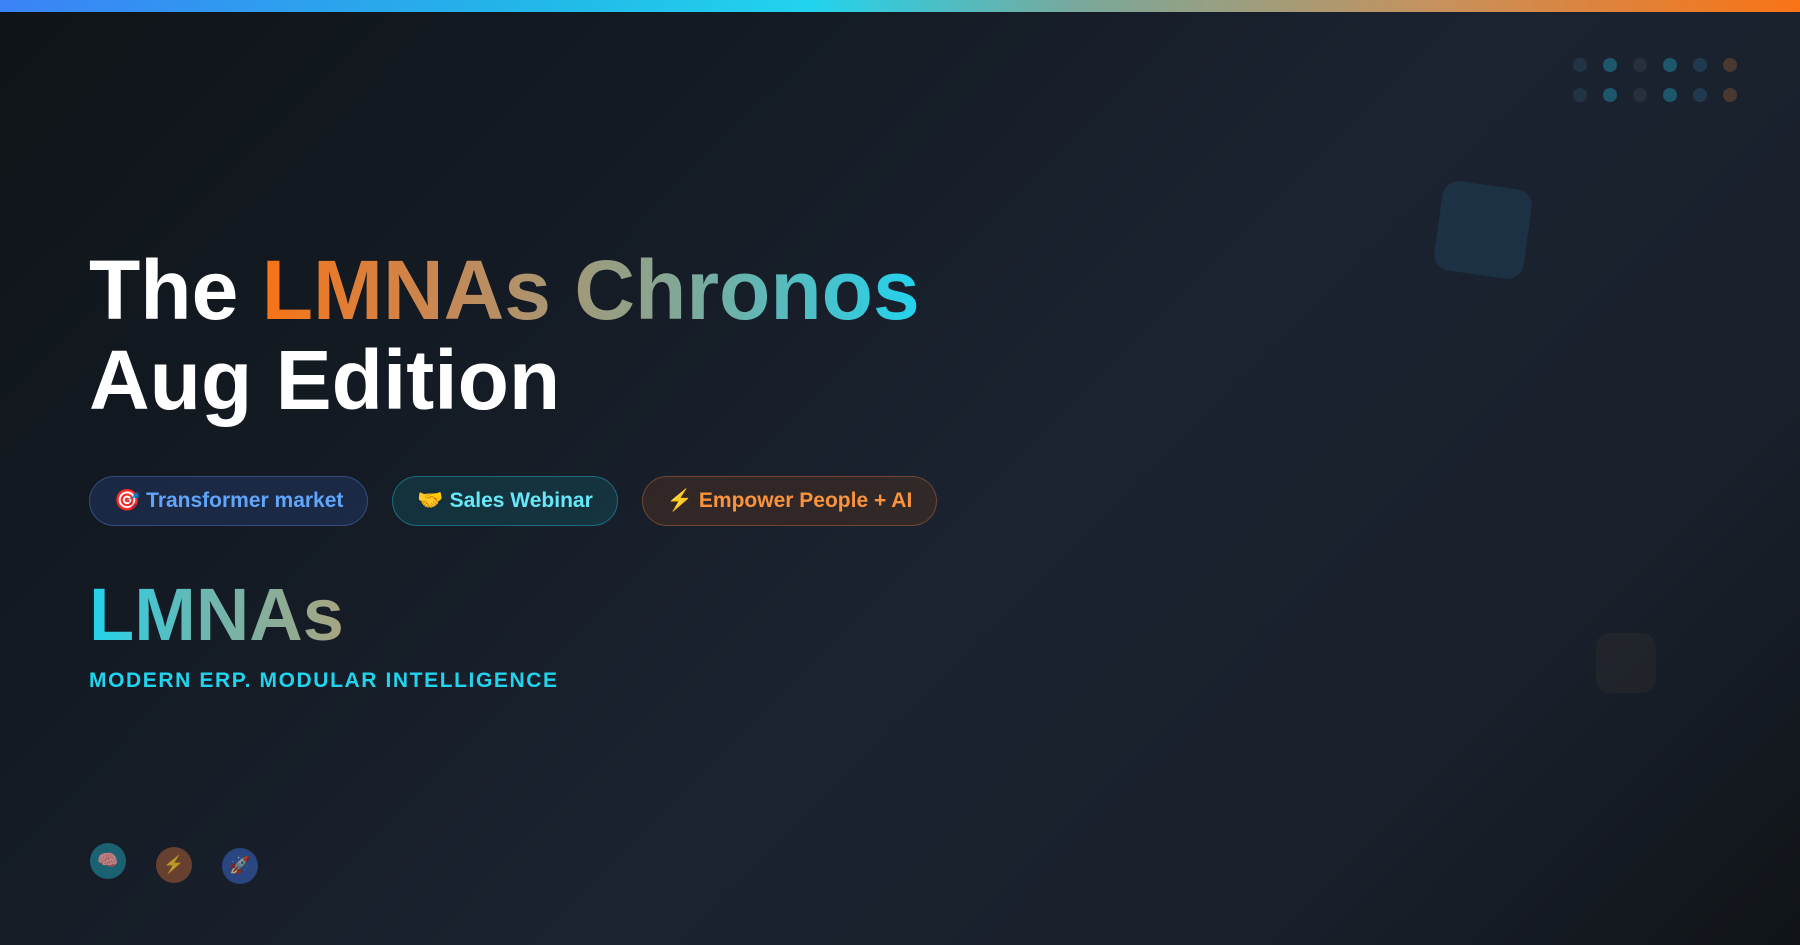  I want to click on brand-tagline: MODERN ERP. MODULAR INTELLIGENCE, so click(324, 680).